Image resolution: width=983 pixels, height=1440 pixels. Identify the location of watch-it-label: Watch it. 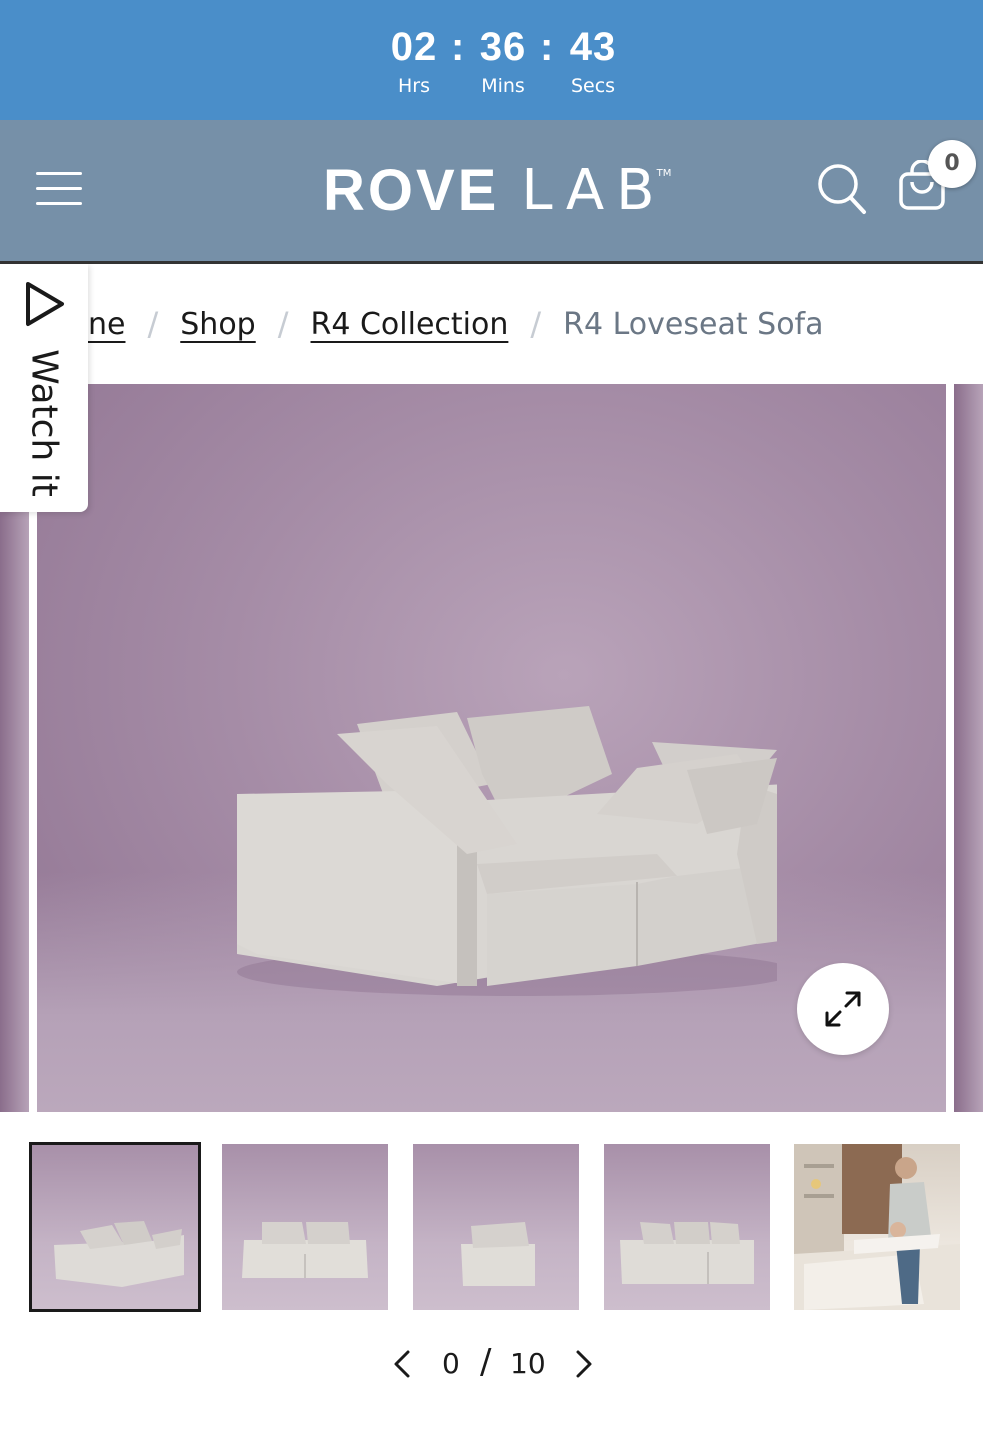
(44, 423).